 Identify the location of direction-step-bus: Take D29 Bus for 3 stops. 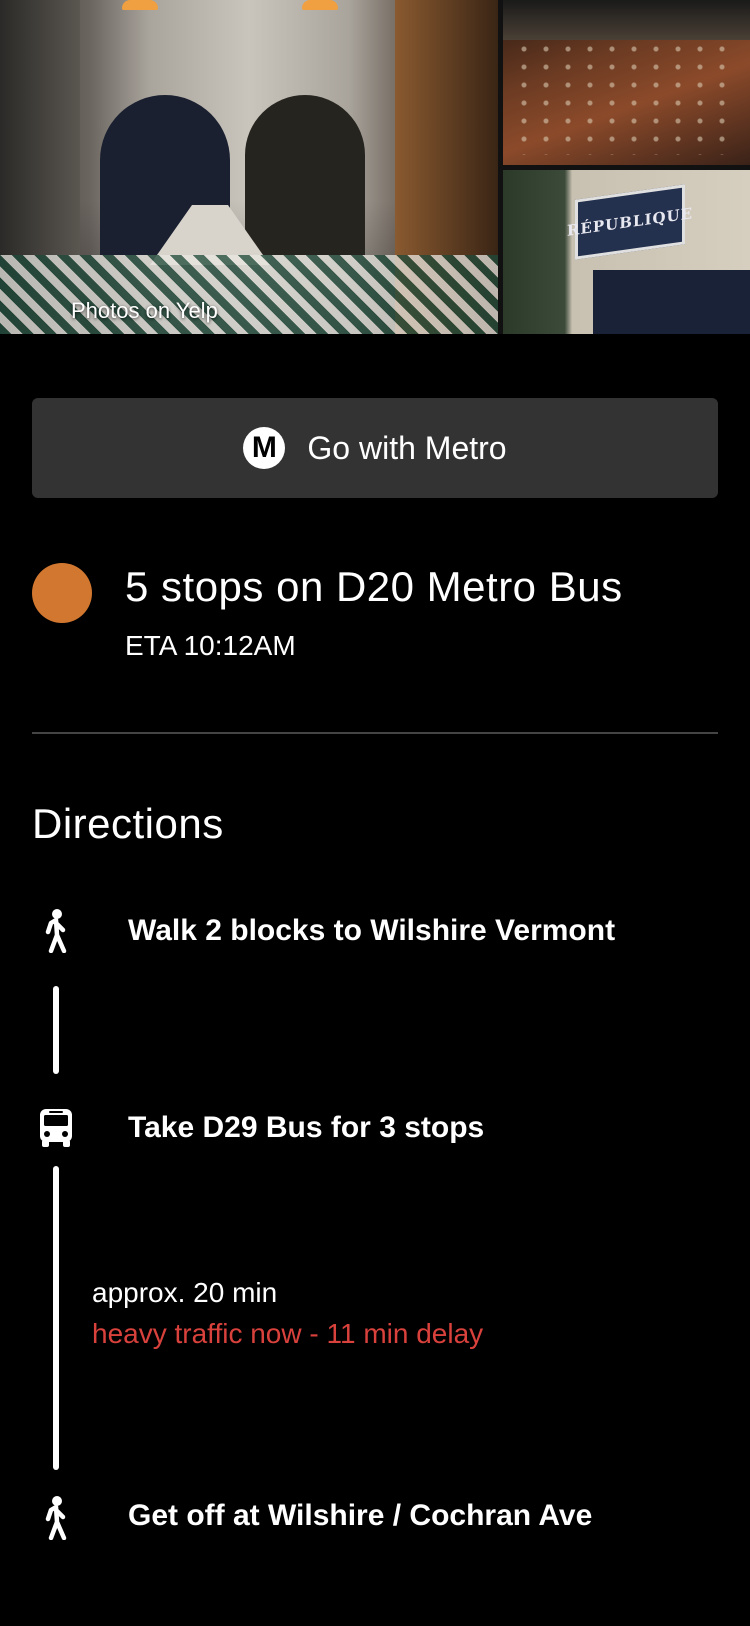
(306, 1127).